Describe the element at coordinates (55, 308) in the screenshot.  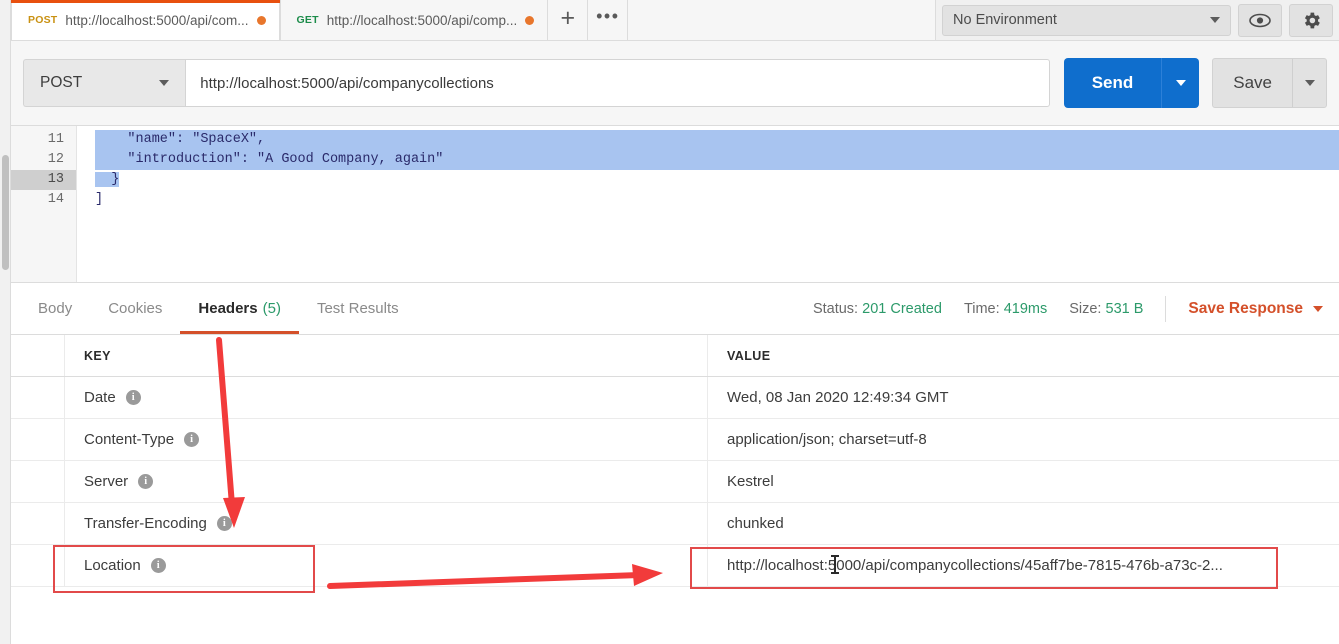
I see `tab-body: Body` at that location.